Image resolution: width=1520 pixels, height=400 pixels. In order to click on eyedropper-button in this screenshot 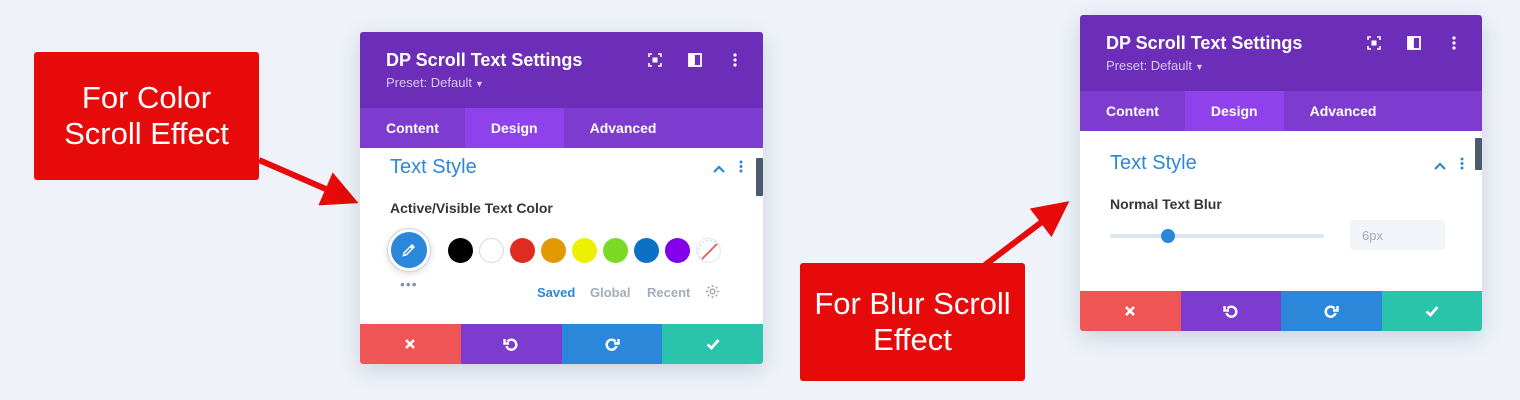, I will do `click(409, 250)`.